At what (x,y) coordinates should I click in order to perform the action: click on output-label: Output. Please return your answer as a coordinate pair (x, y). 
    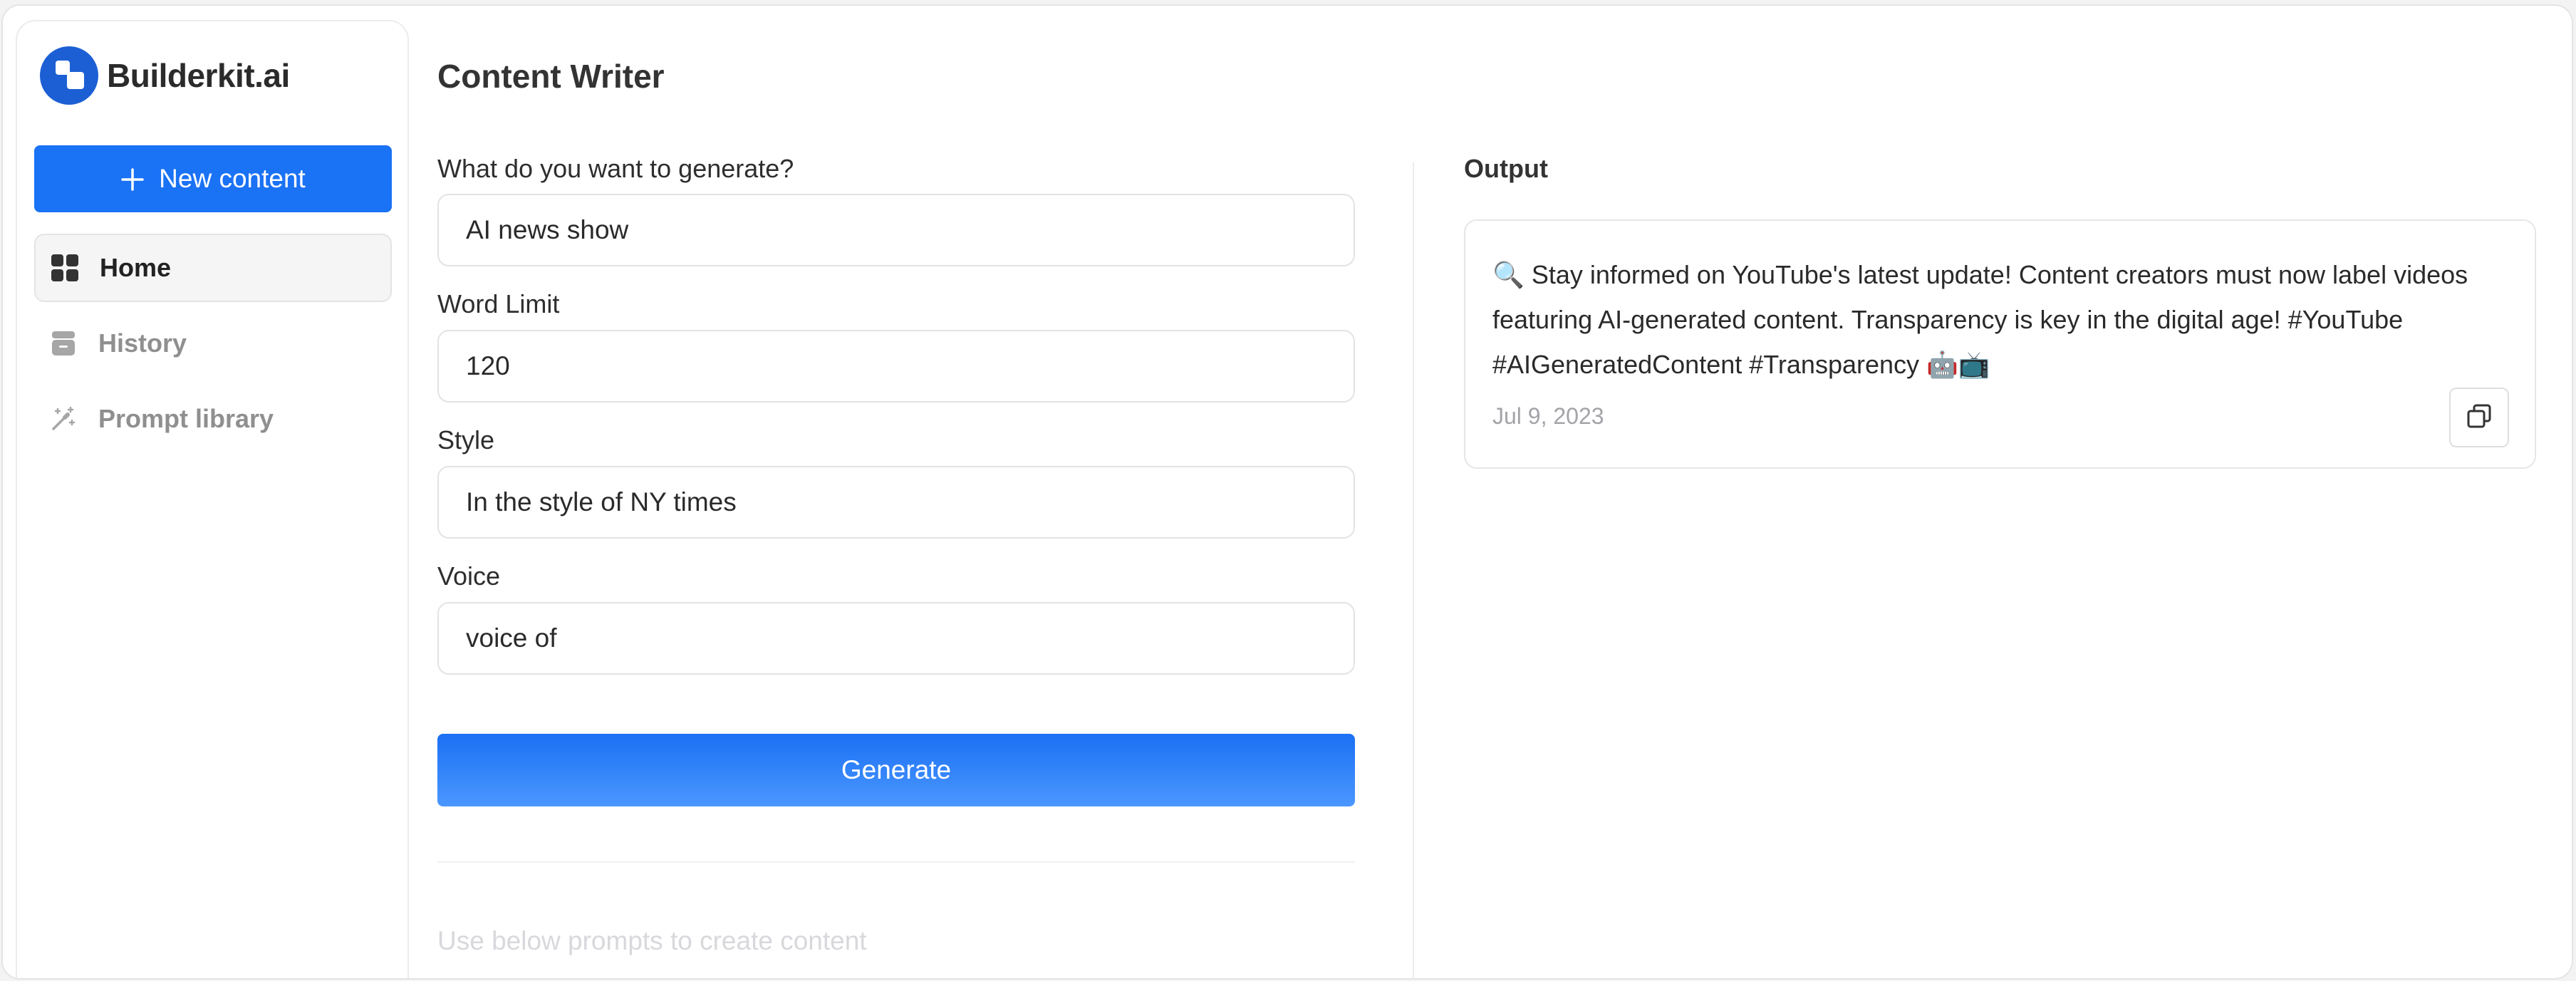
    Looking at the image, I should click on (1506, 169).